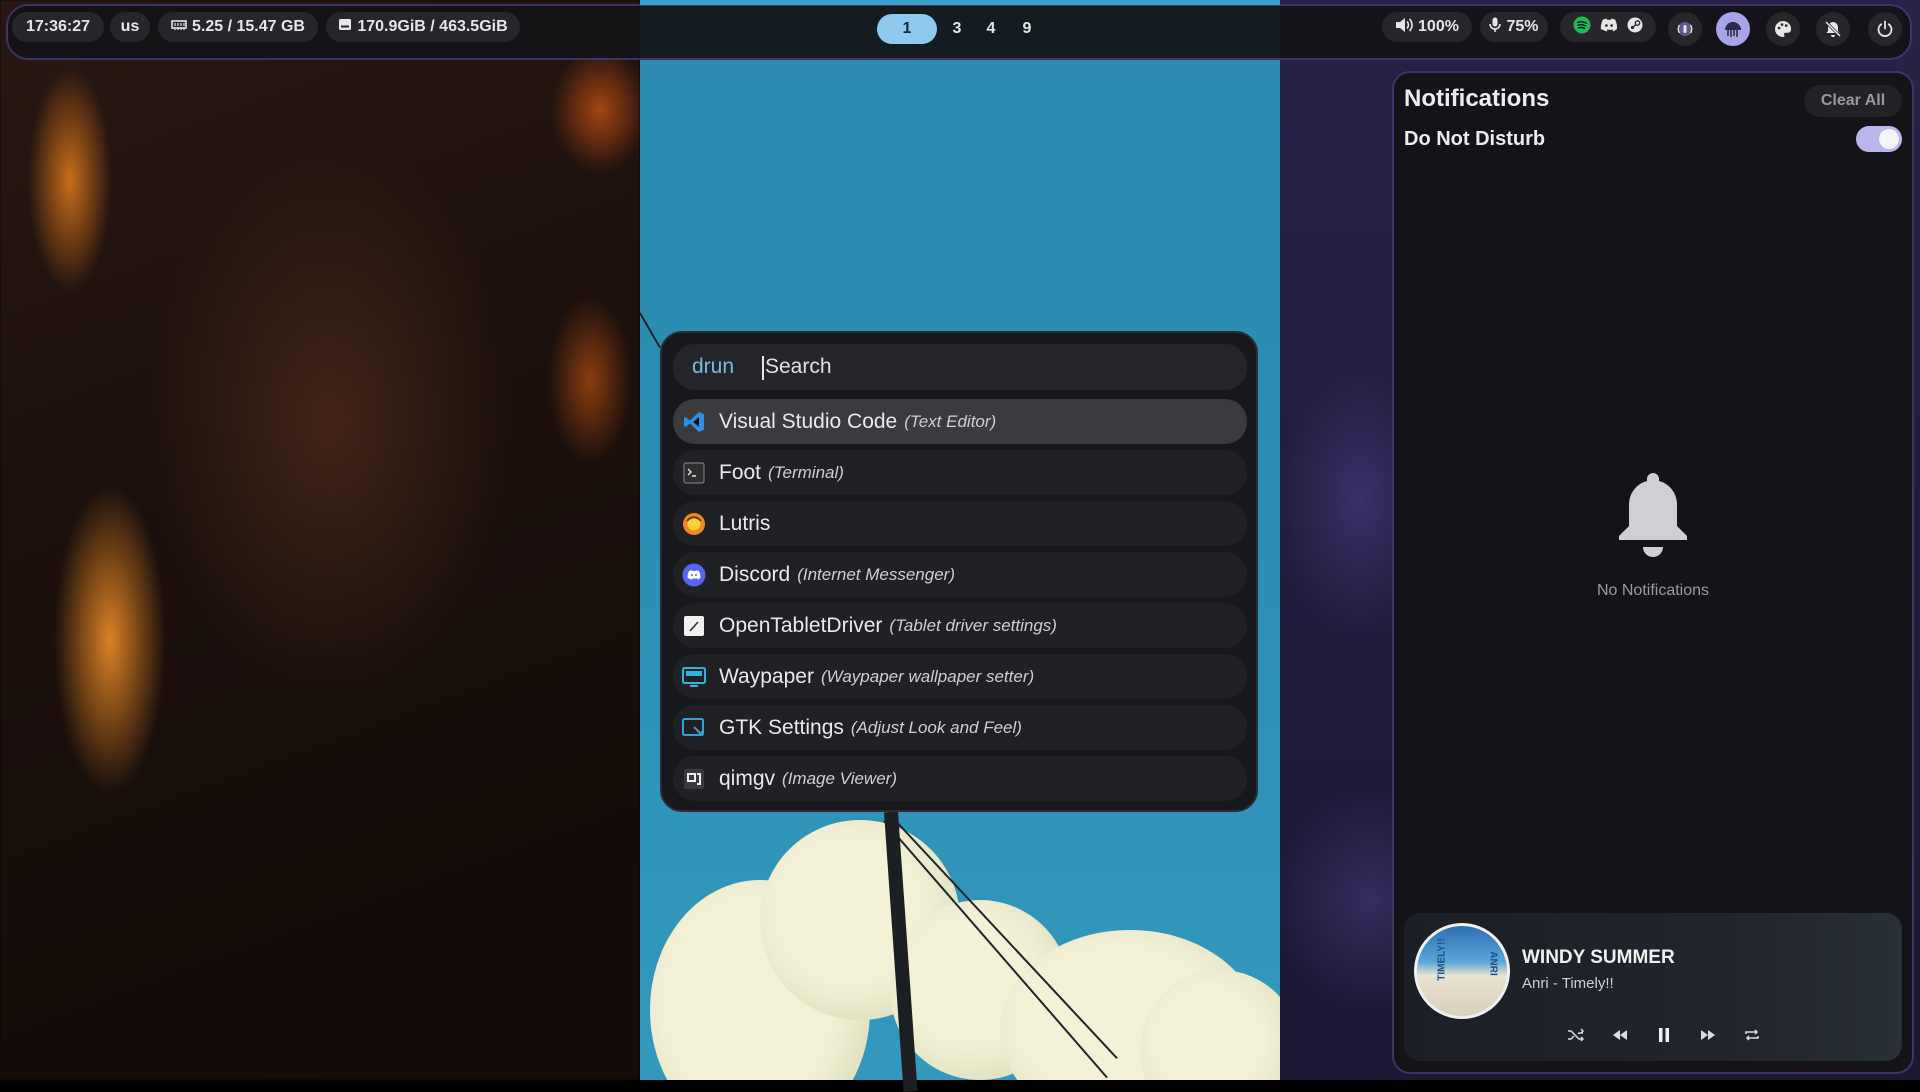  Describe the element at coordinates (345, 27) in the screenshot. I see `disk-icon` at that location.